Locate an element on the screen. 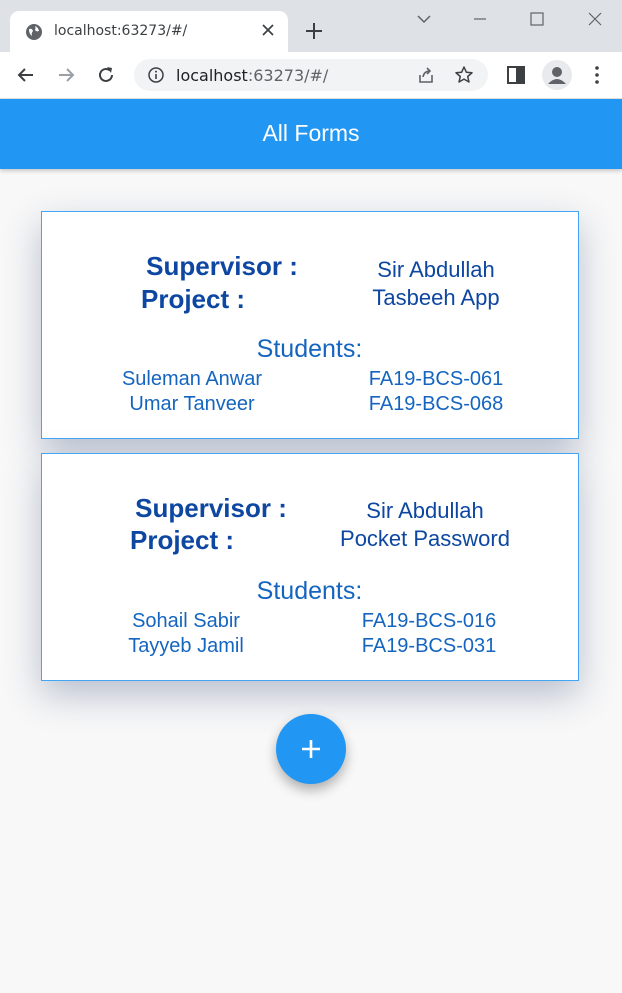 The height and width of the screenshot is (993, 622). student-name: Suleman Anwar is located at coordinates (192, 379).